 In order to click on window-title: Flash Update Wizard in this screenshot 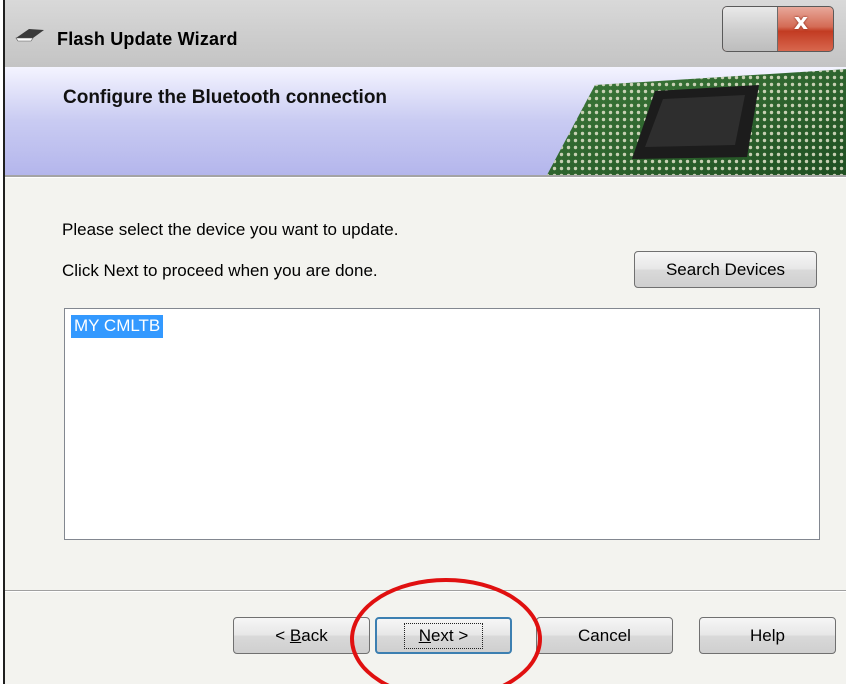, I will do `click(147, 39)`.